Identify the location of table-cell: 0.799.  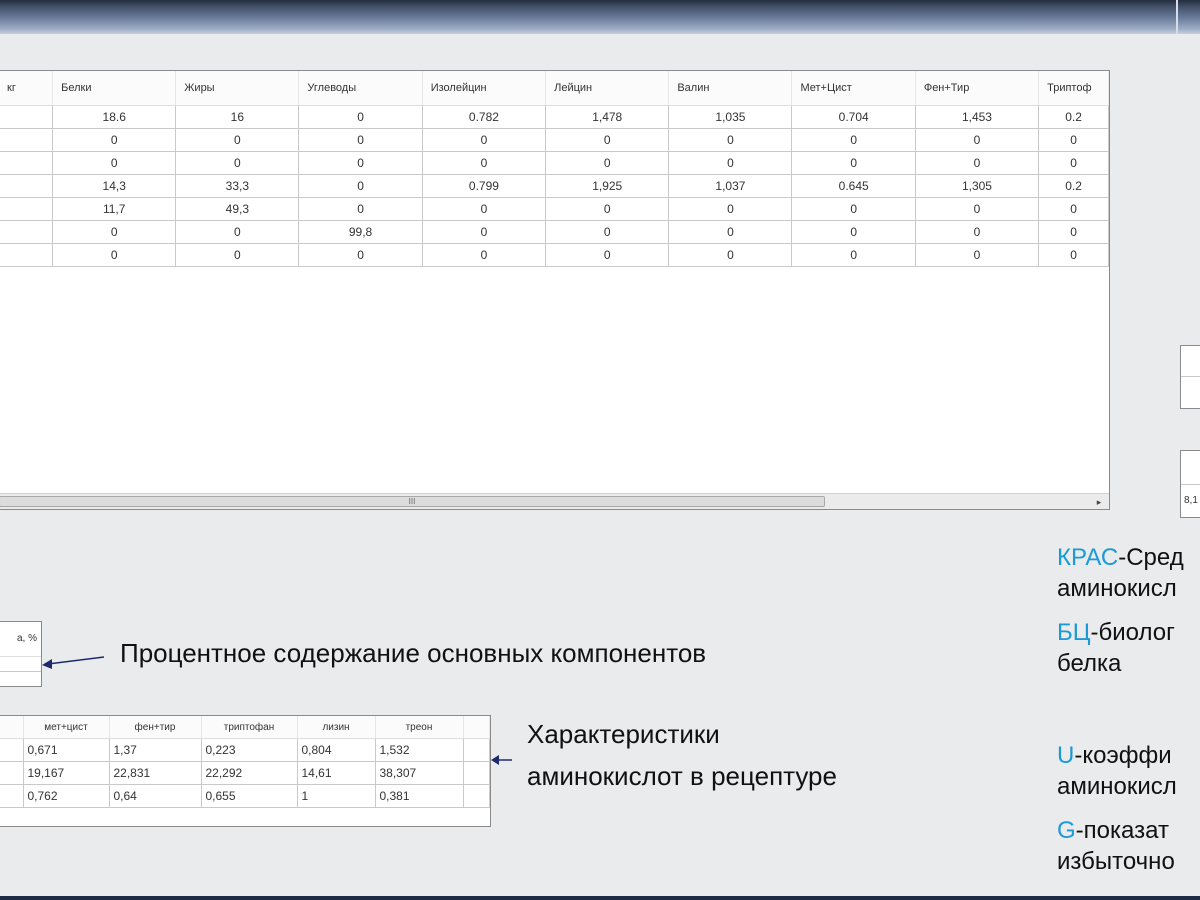
(484, 186).